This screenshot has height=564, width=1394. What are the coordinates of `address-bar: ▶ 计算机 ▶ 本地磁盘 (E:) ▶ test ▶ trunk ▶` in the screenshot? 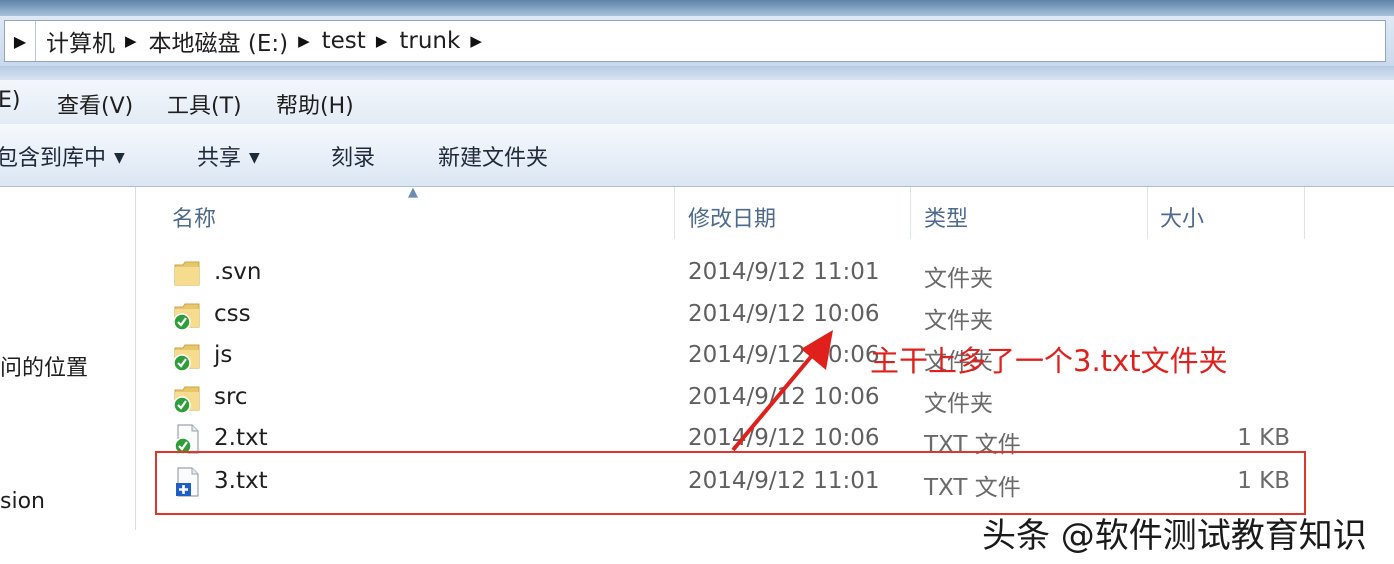 It's located at (697, 41).